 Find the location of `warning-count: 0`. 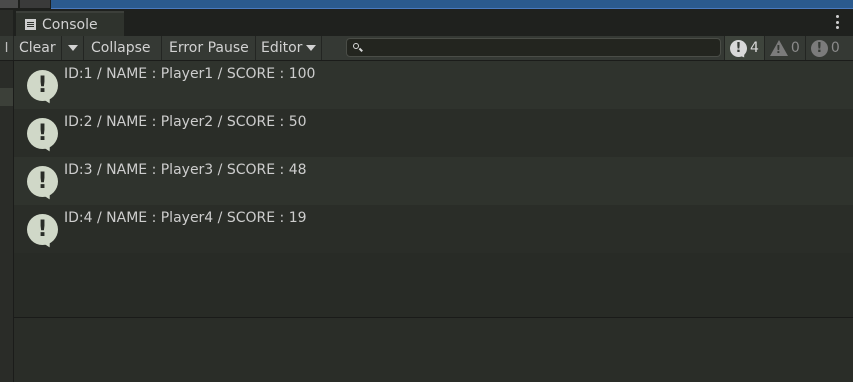

warning-count: 0 is located at coordinates (795, 48).